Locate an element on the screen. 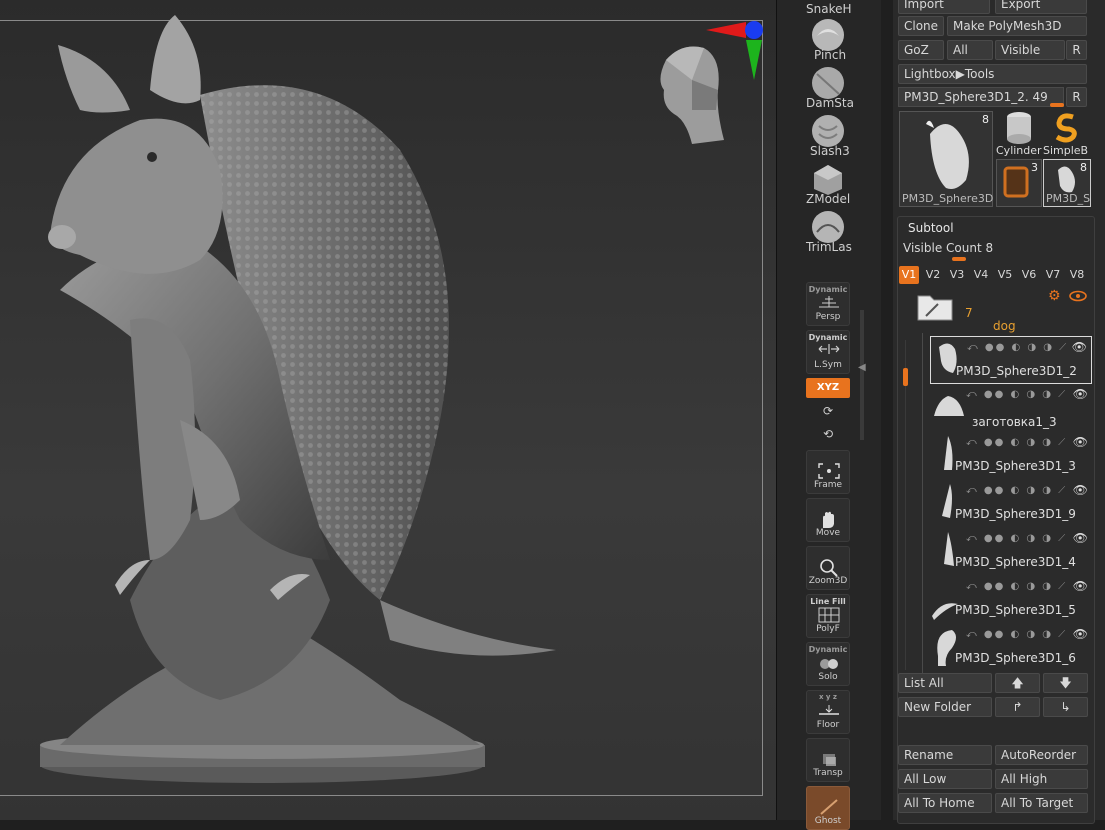  current-tool-slider: PM3D_Sphere3D1_2. 49 is located at coordinates (981, 97).